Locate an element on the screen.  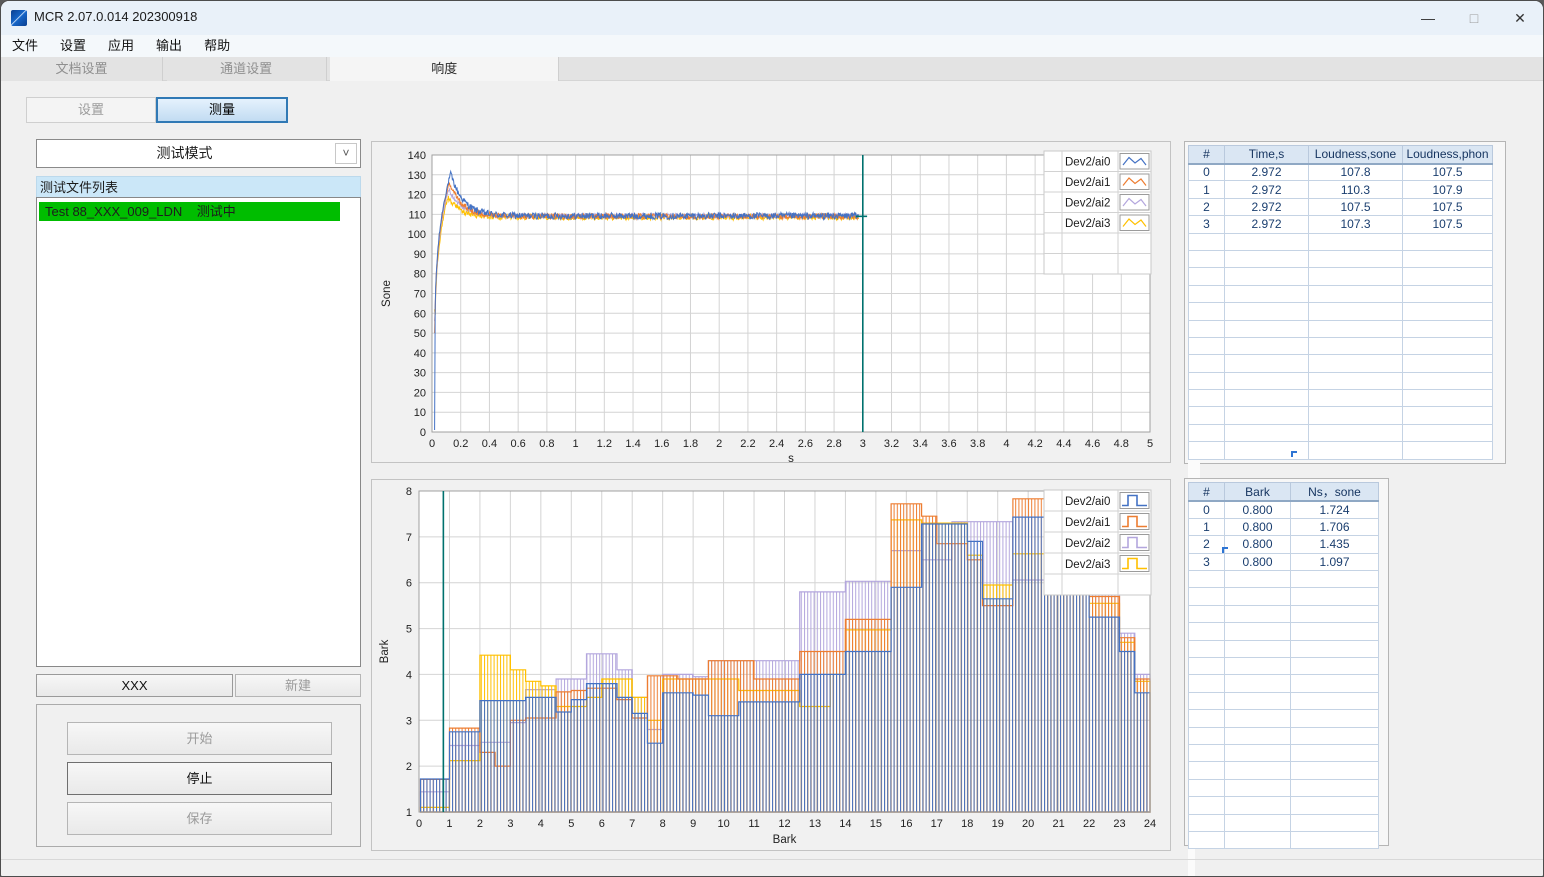
table-row: 1 0.800 1.706 is located at coordinates (1283, 527).